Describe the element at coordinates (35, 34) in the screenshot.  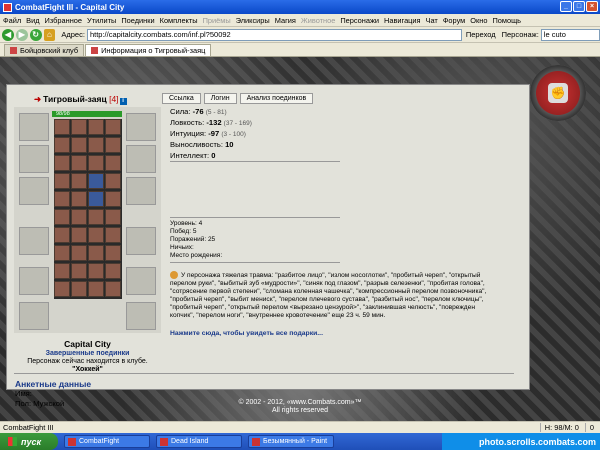
I see `refresh-icon: ↻` at that location.